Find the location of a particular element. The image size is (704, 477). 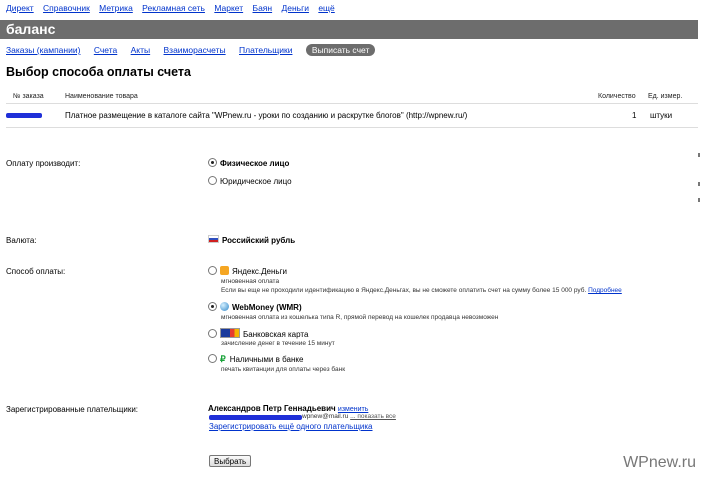

topnav-money: Деньги is located at coordinates (294, 8).